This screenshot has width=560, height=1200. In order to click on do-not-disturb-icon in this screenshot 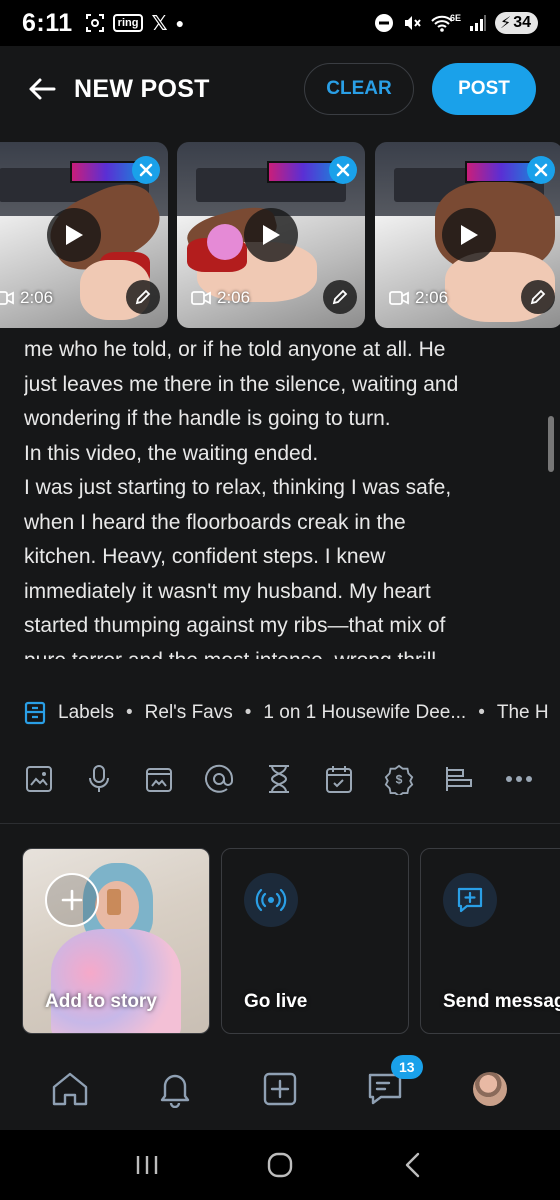, I will do `click(384, 23)`.